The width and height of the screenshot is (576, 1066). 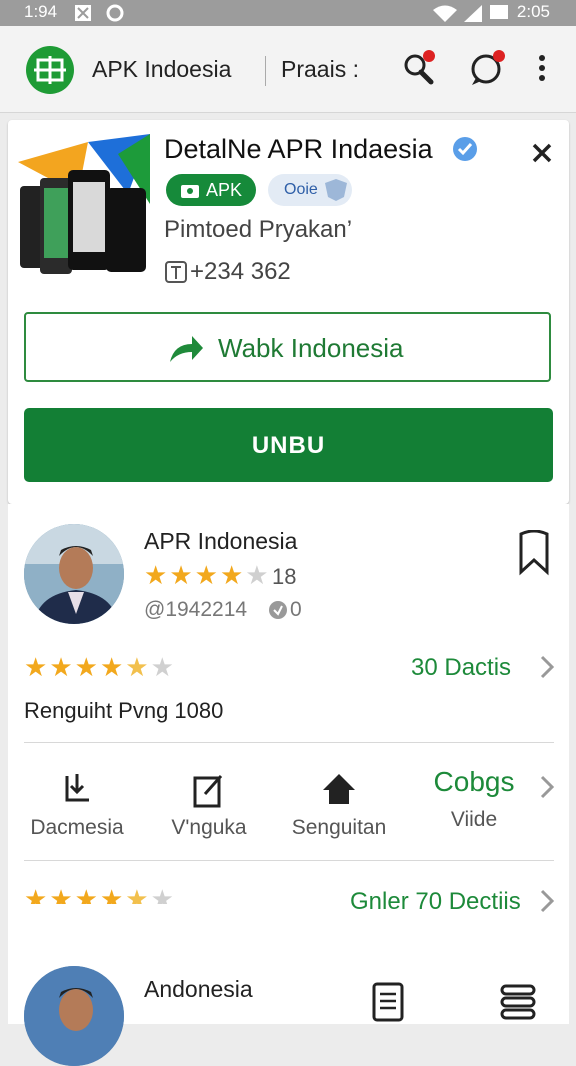 What do you see at coordinates (284, 576) in the screenshot?
I see `developer-rating-count: 18` at bounding box center [284, 576].